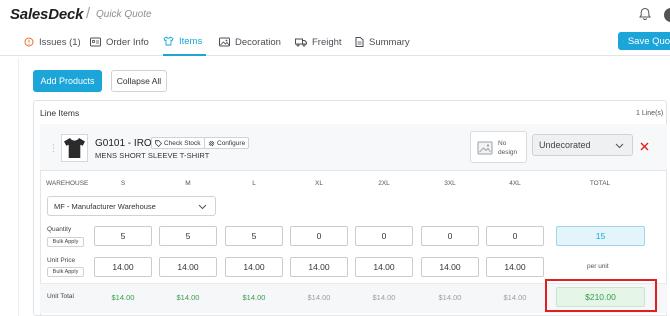 The width and height of the screenshot is (670, 316). What do you see at coordinates (188, 236) in the screenshot?
I see `quantity-input-m: 5` at bounding box center [188, 236].